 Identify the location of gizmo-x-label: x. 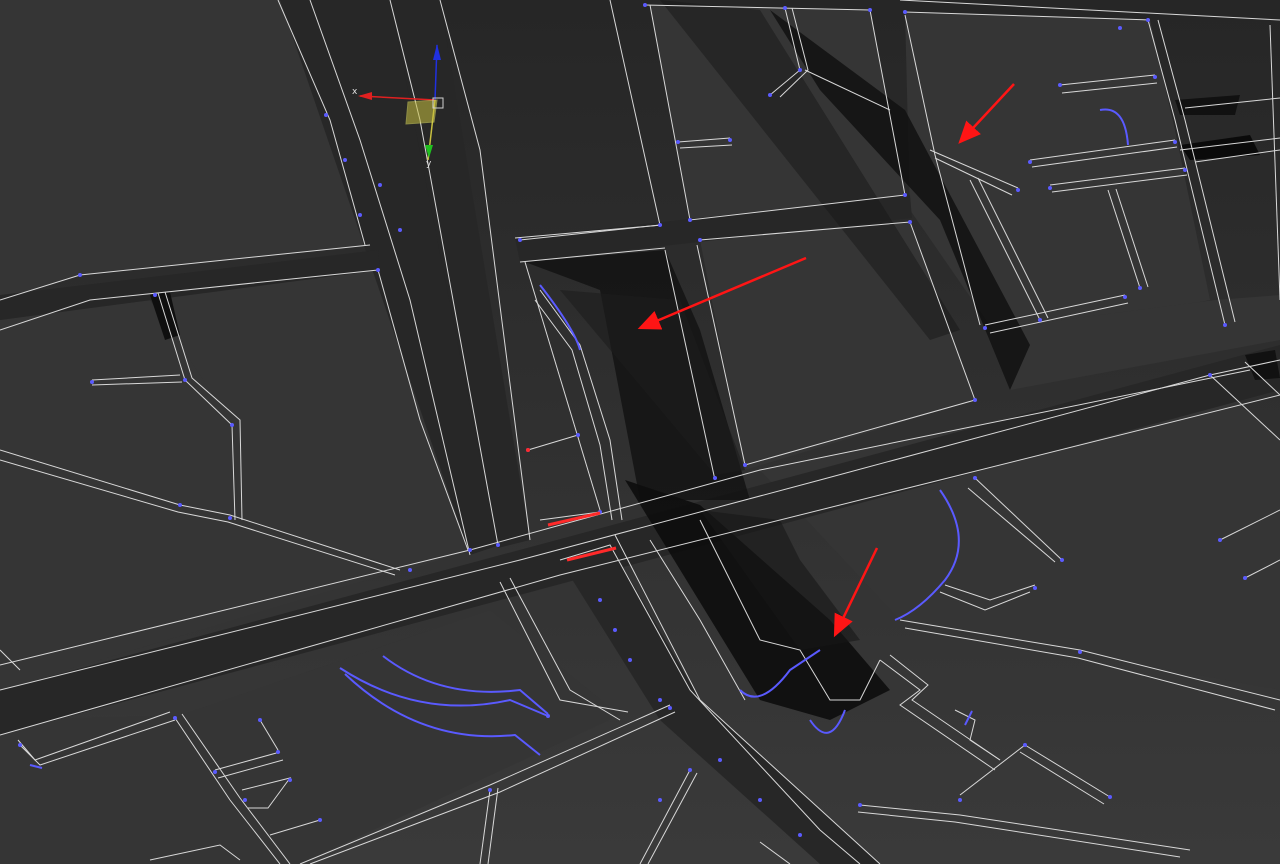
(355, 92).